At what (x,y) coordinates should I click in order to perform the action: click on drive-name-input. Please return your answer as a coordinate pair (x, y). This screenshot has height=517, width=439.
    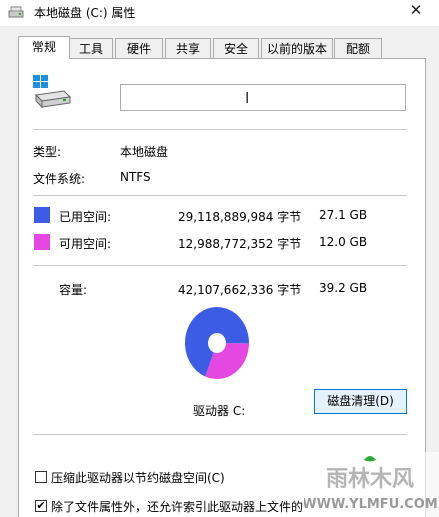
    Looking at the image, I should click on (263, 97).